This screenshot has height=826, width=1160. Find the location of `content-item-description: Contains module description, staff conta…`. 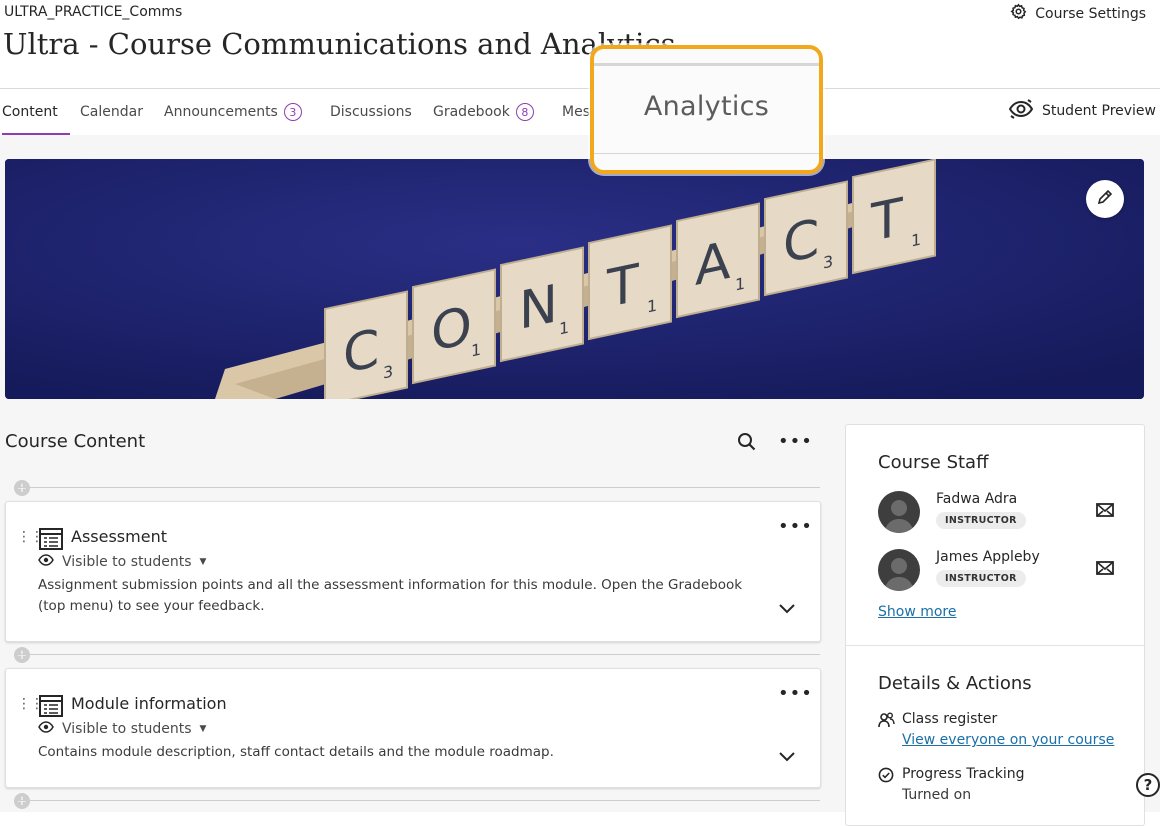

content-item-description: Contains module description, staff conta… is located at coordinates (296, 752).